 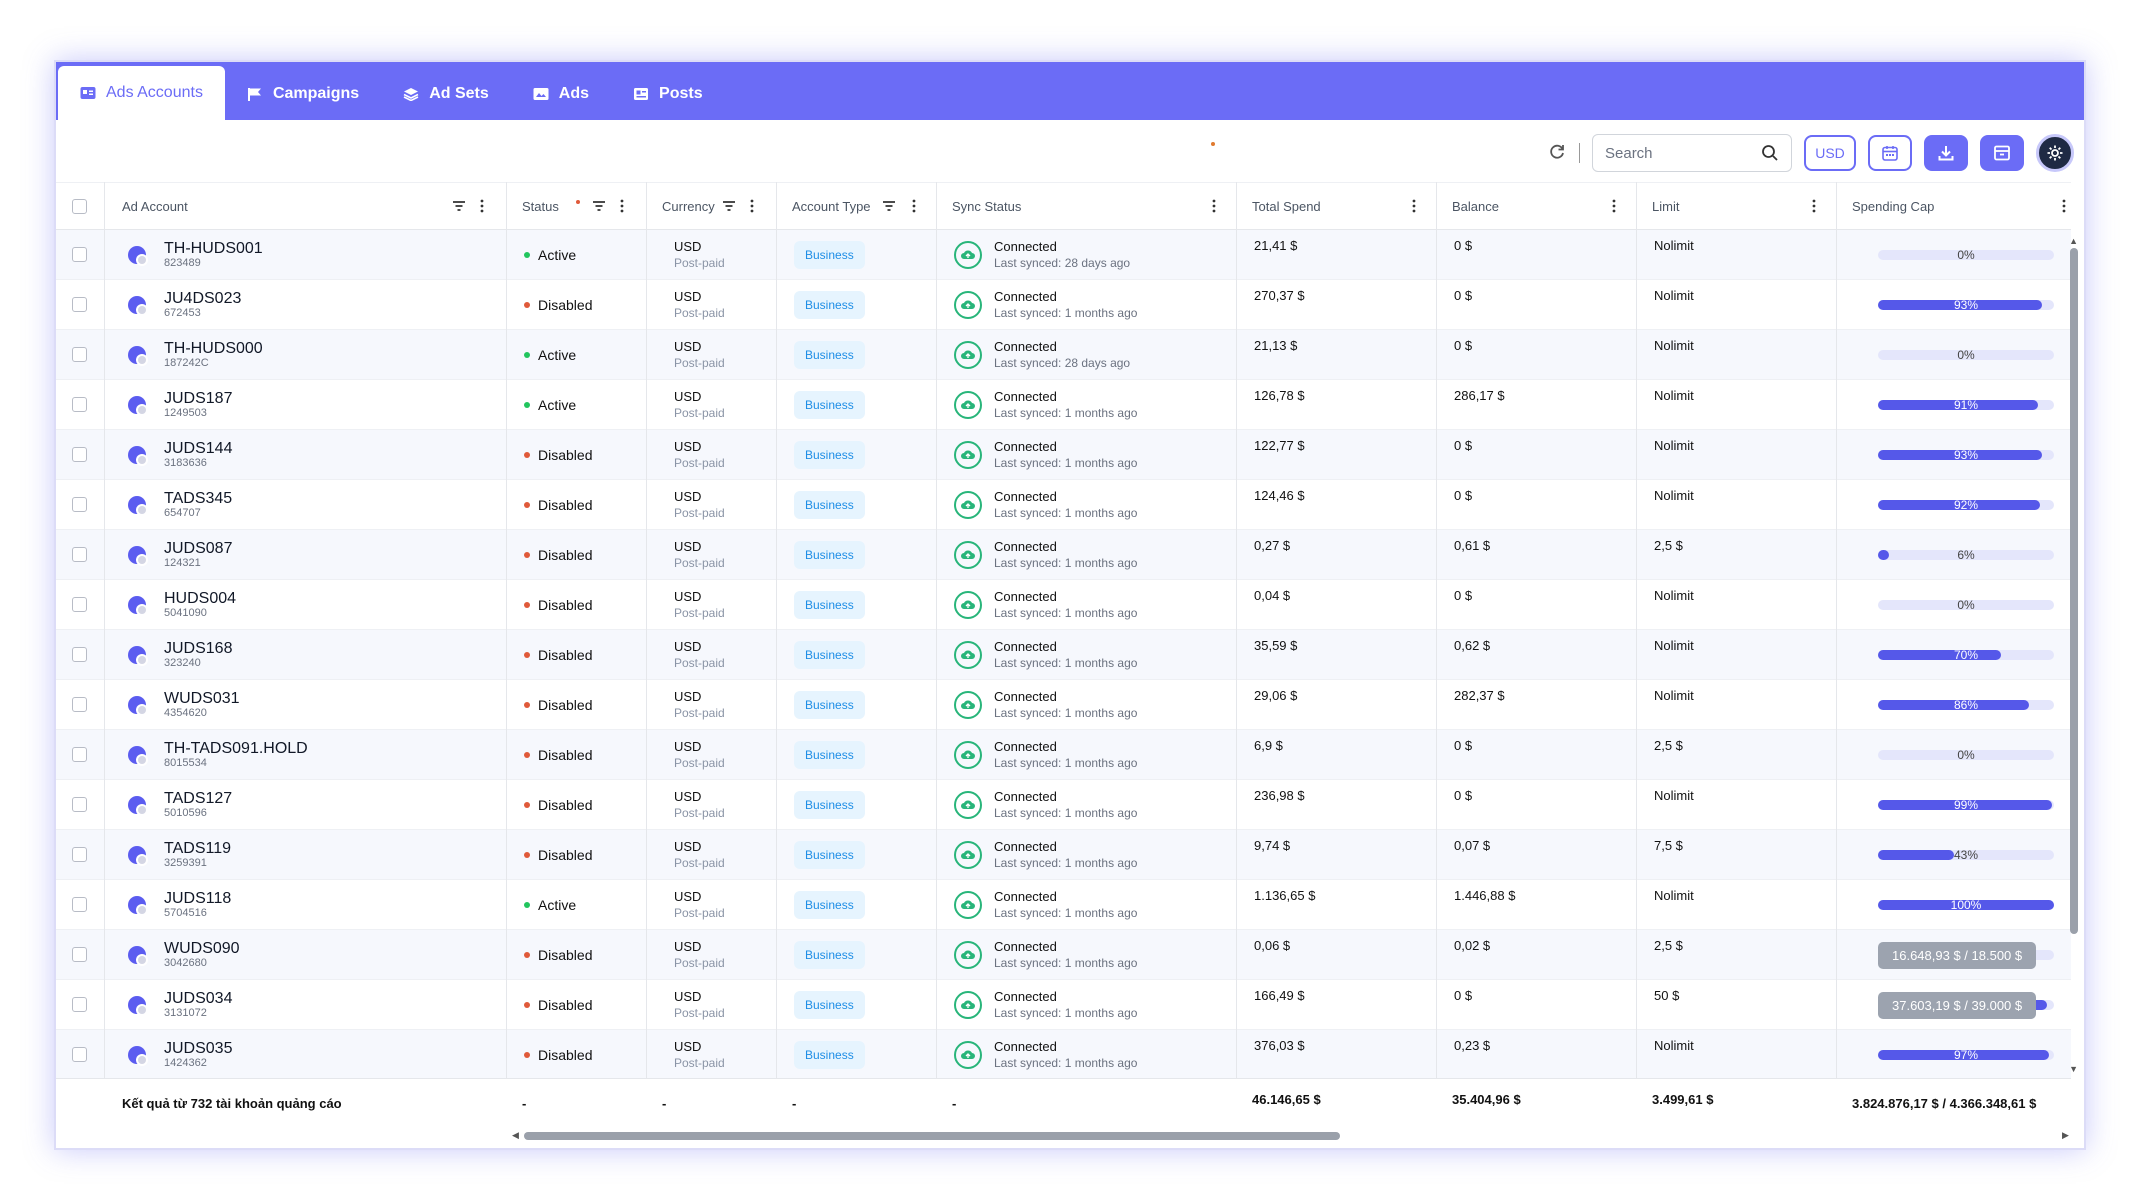 What do you see at coordinates (2074, 591) in the screenshot?
I see `vertical-scrollbar` at bounding box center [2074, 591].